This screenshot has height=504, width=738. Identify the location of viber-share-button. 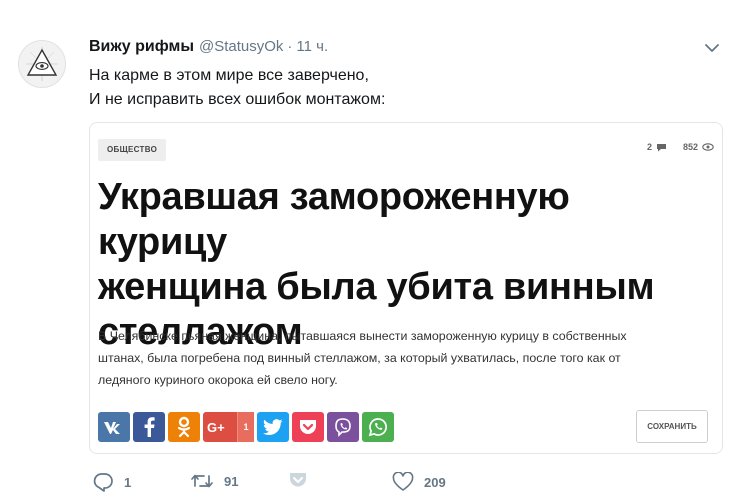
(343, 427).